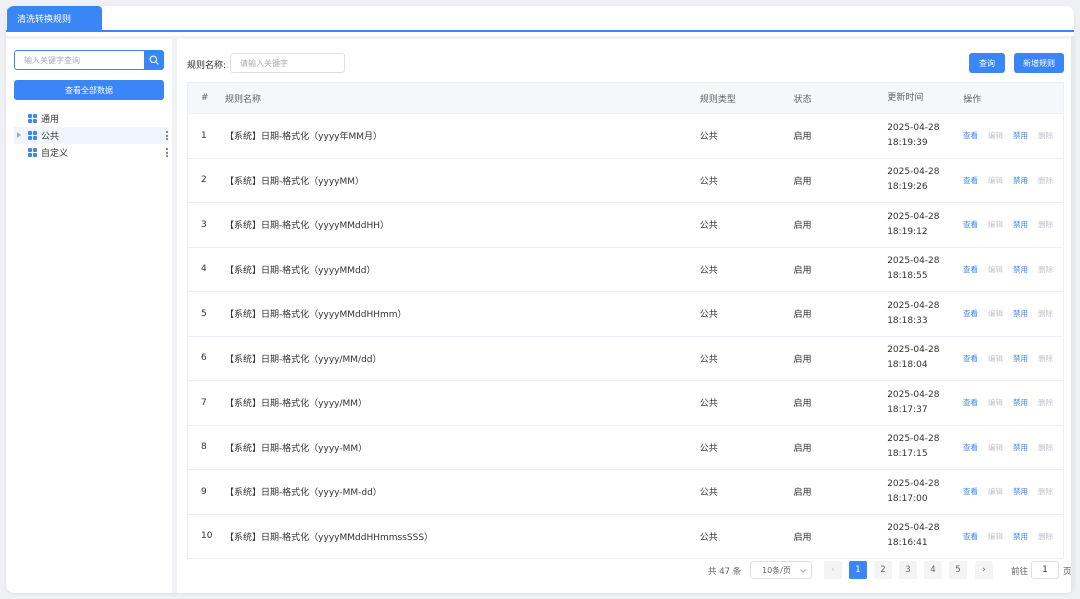 The image size is (1080, 599). Describe the element at coordinates (91, 135) in the screenshot. I see `tree-node: 公共` at that location.